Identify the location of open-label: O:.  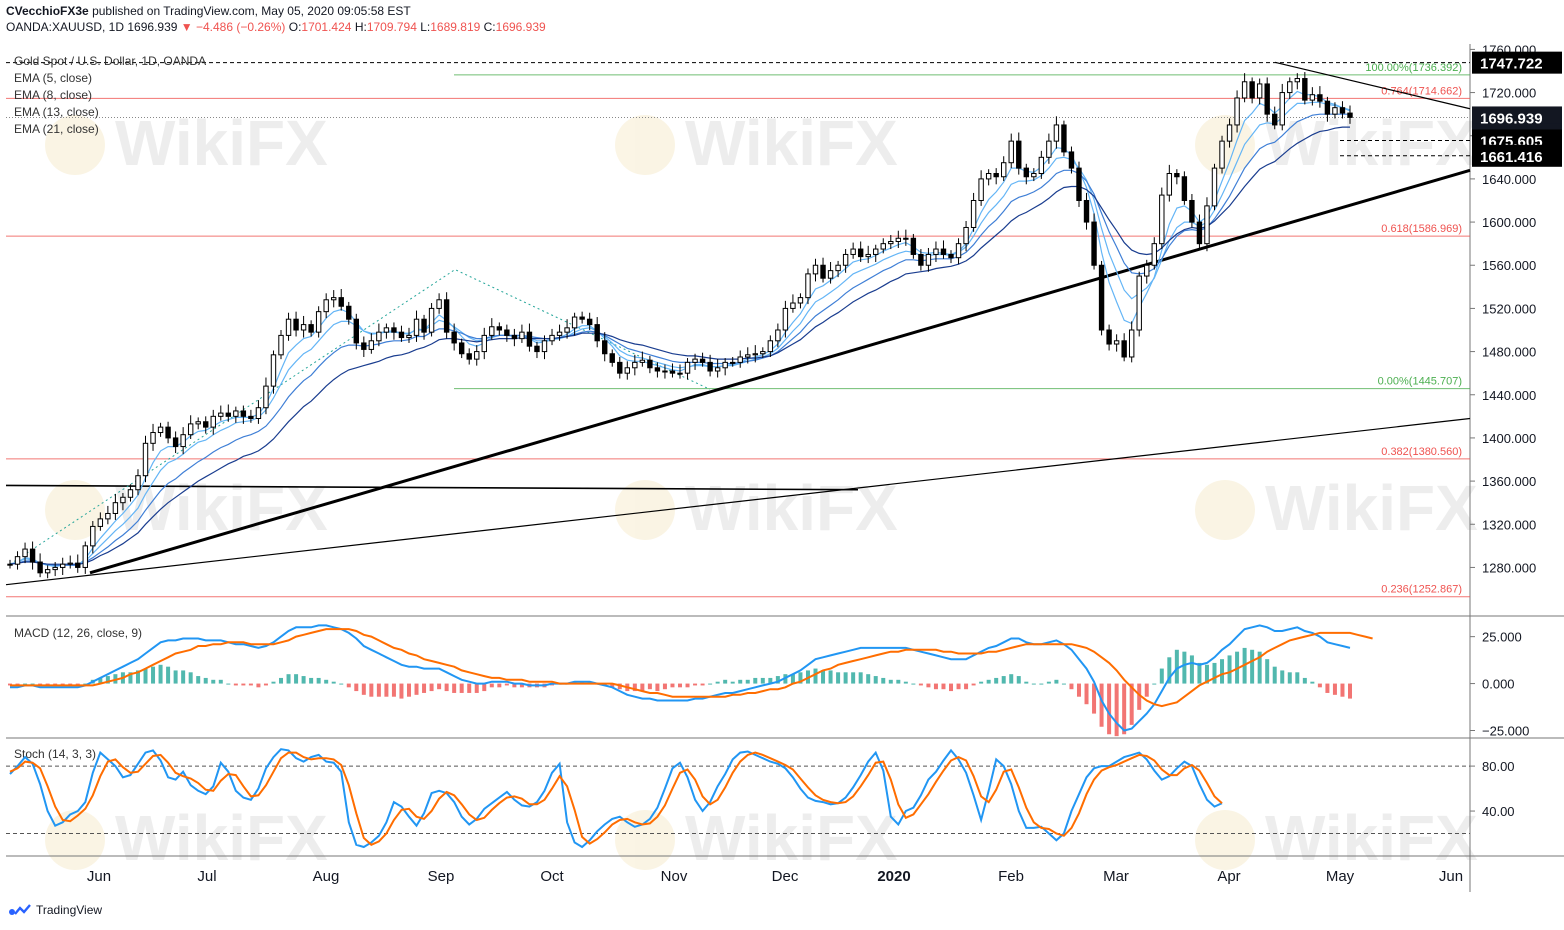
(295, 27).